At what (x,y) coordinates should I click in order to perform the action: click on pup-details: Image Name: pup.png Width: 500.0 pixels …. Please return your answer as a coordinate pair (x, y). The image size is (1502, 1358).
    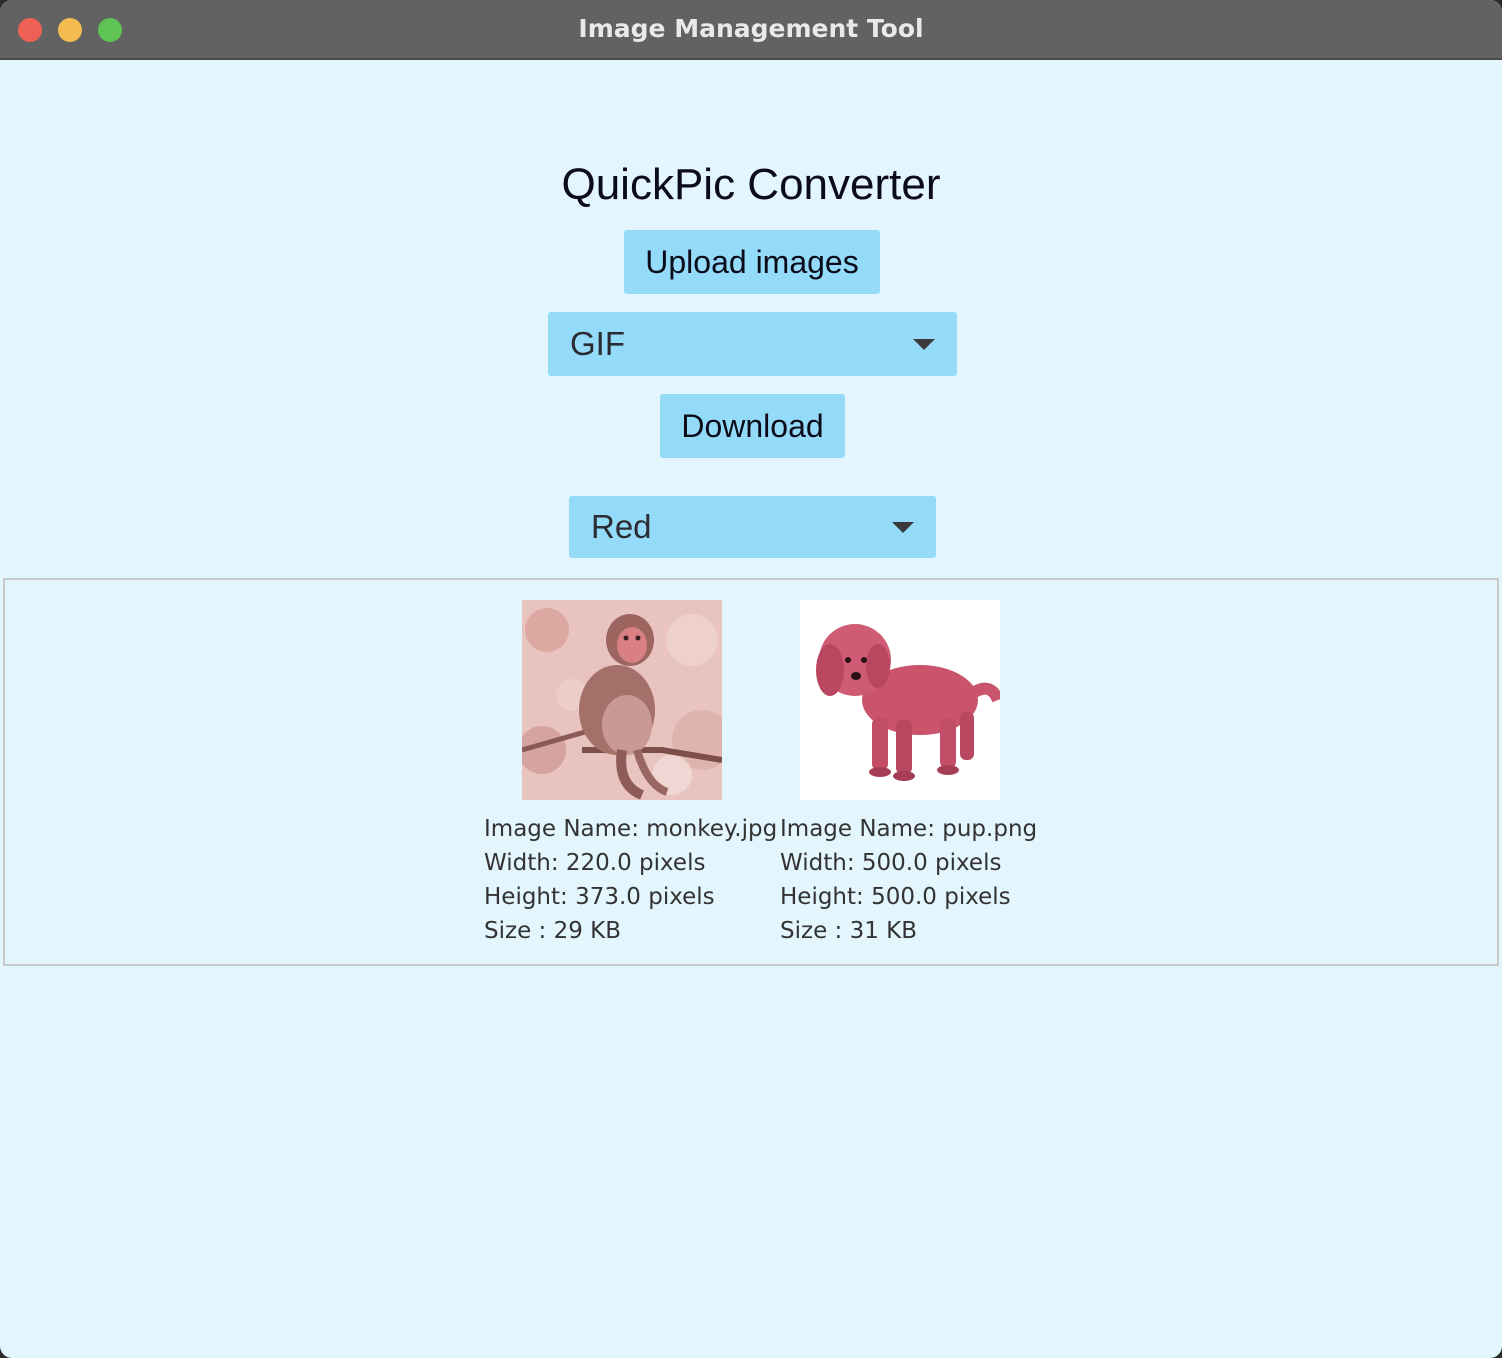
    Looking at the image, I should click on (908, 880).